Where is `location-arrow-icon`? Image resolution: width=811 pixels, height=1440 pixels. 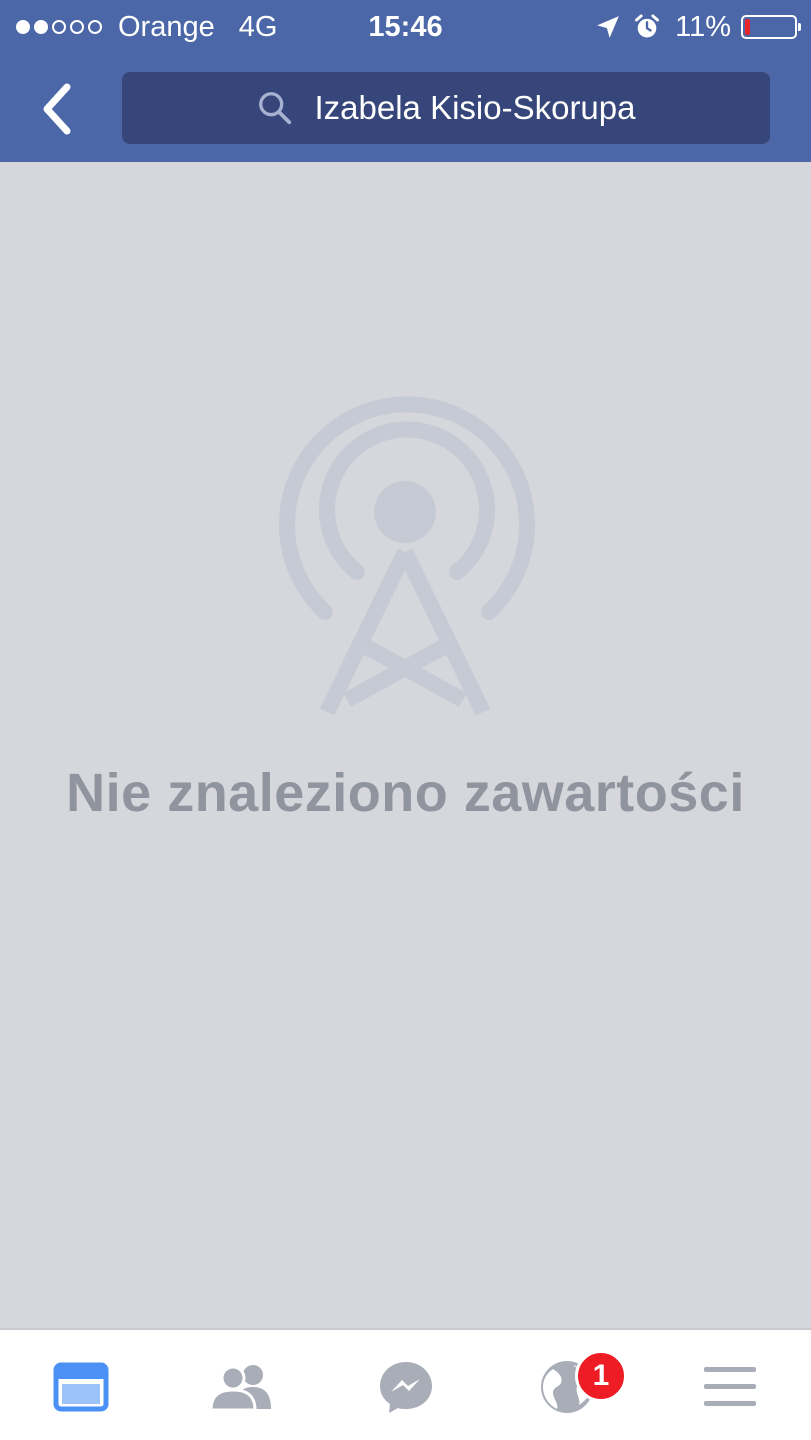
location-arrow-icon is located at coordinates (608, 27).